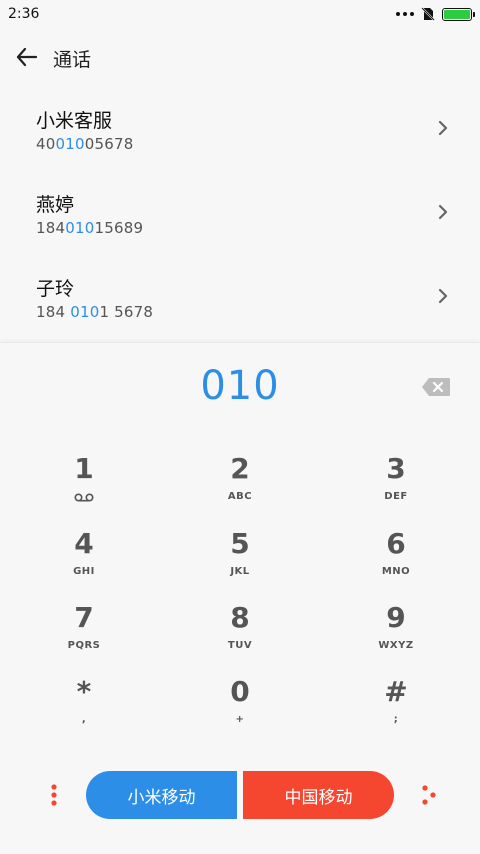 The height and width of the screenshot is (854, 480). I want to click on dial-key-hash: # ;, so click(396, 709).